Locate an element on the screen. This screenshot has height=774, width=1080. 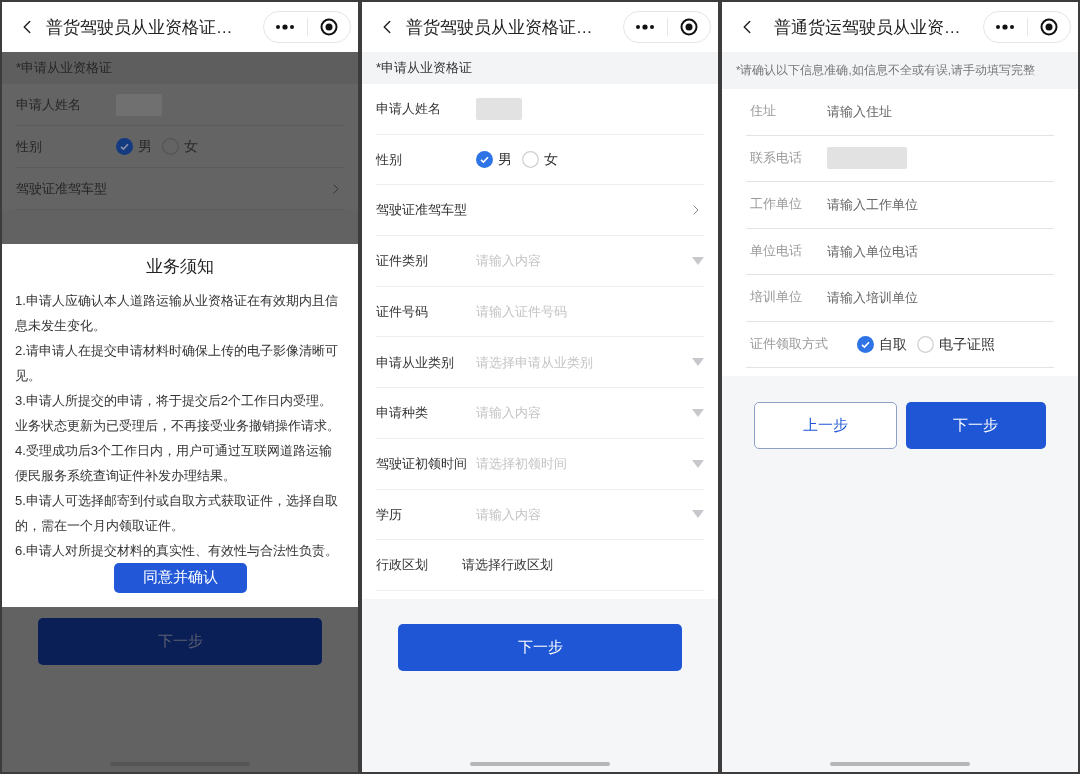
radio-label: 自取 is located at coordinates (893, 344).